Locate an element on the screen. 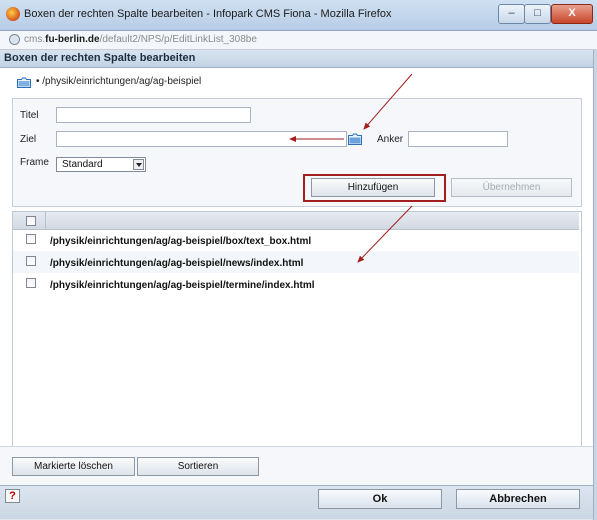  sort-button: Sortieren is located at coordinates (198, 466).